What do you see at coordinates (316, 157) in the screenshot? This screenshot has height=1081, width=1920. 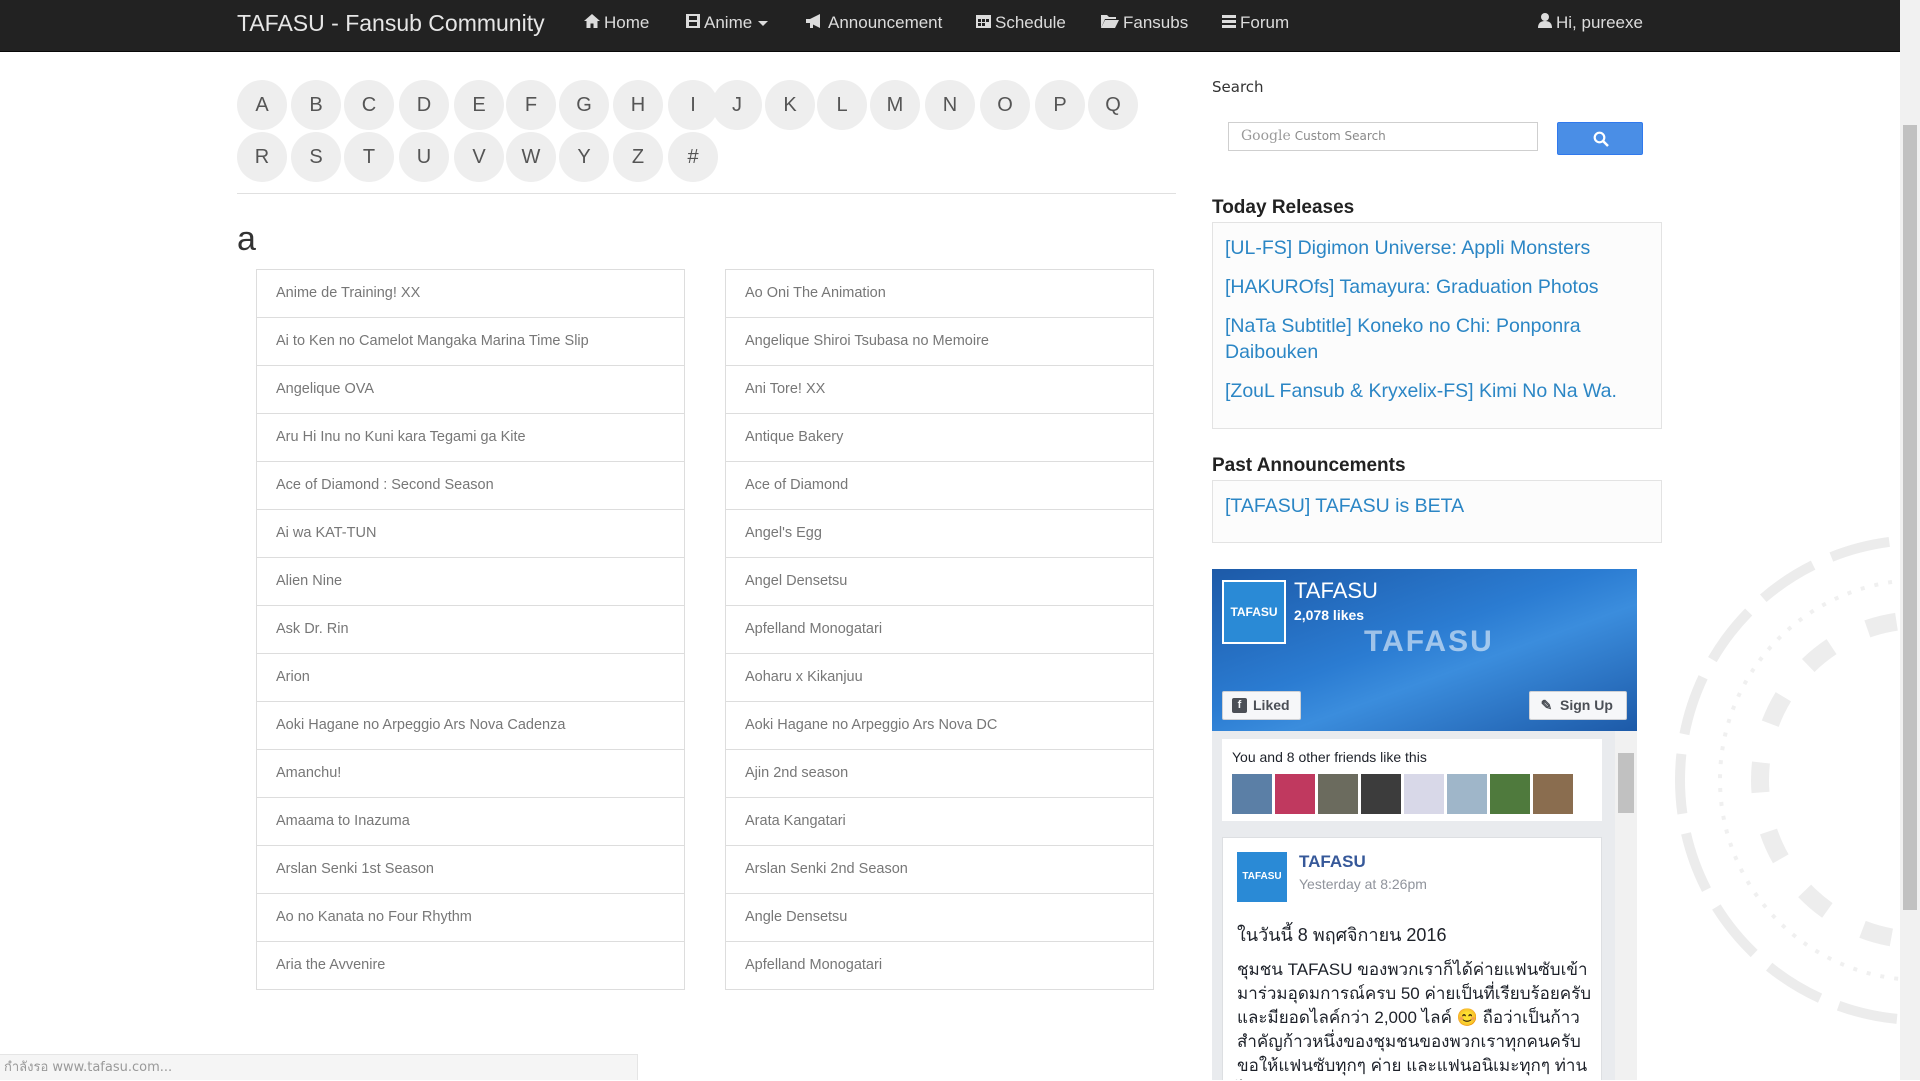 I see `letter-filter-button: S` at bounding box center [316, 157].